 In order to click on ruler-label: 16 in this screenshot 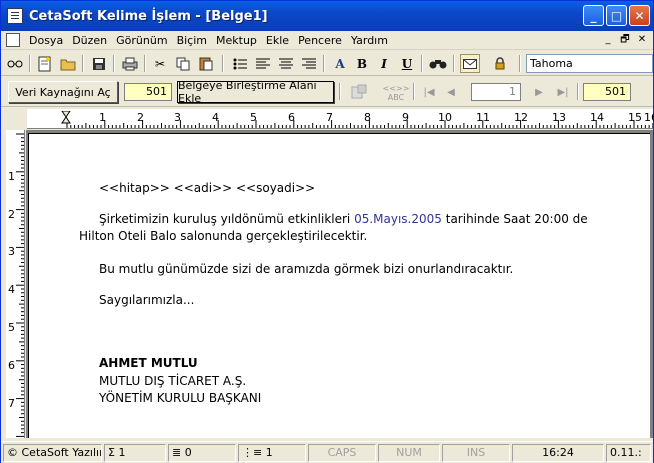, I will do `click(649, 117)`.